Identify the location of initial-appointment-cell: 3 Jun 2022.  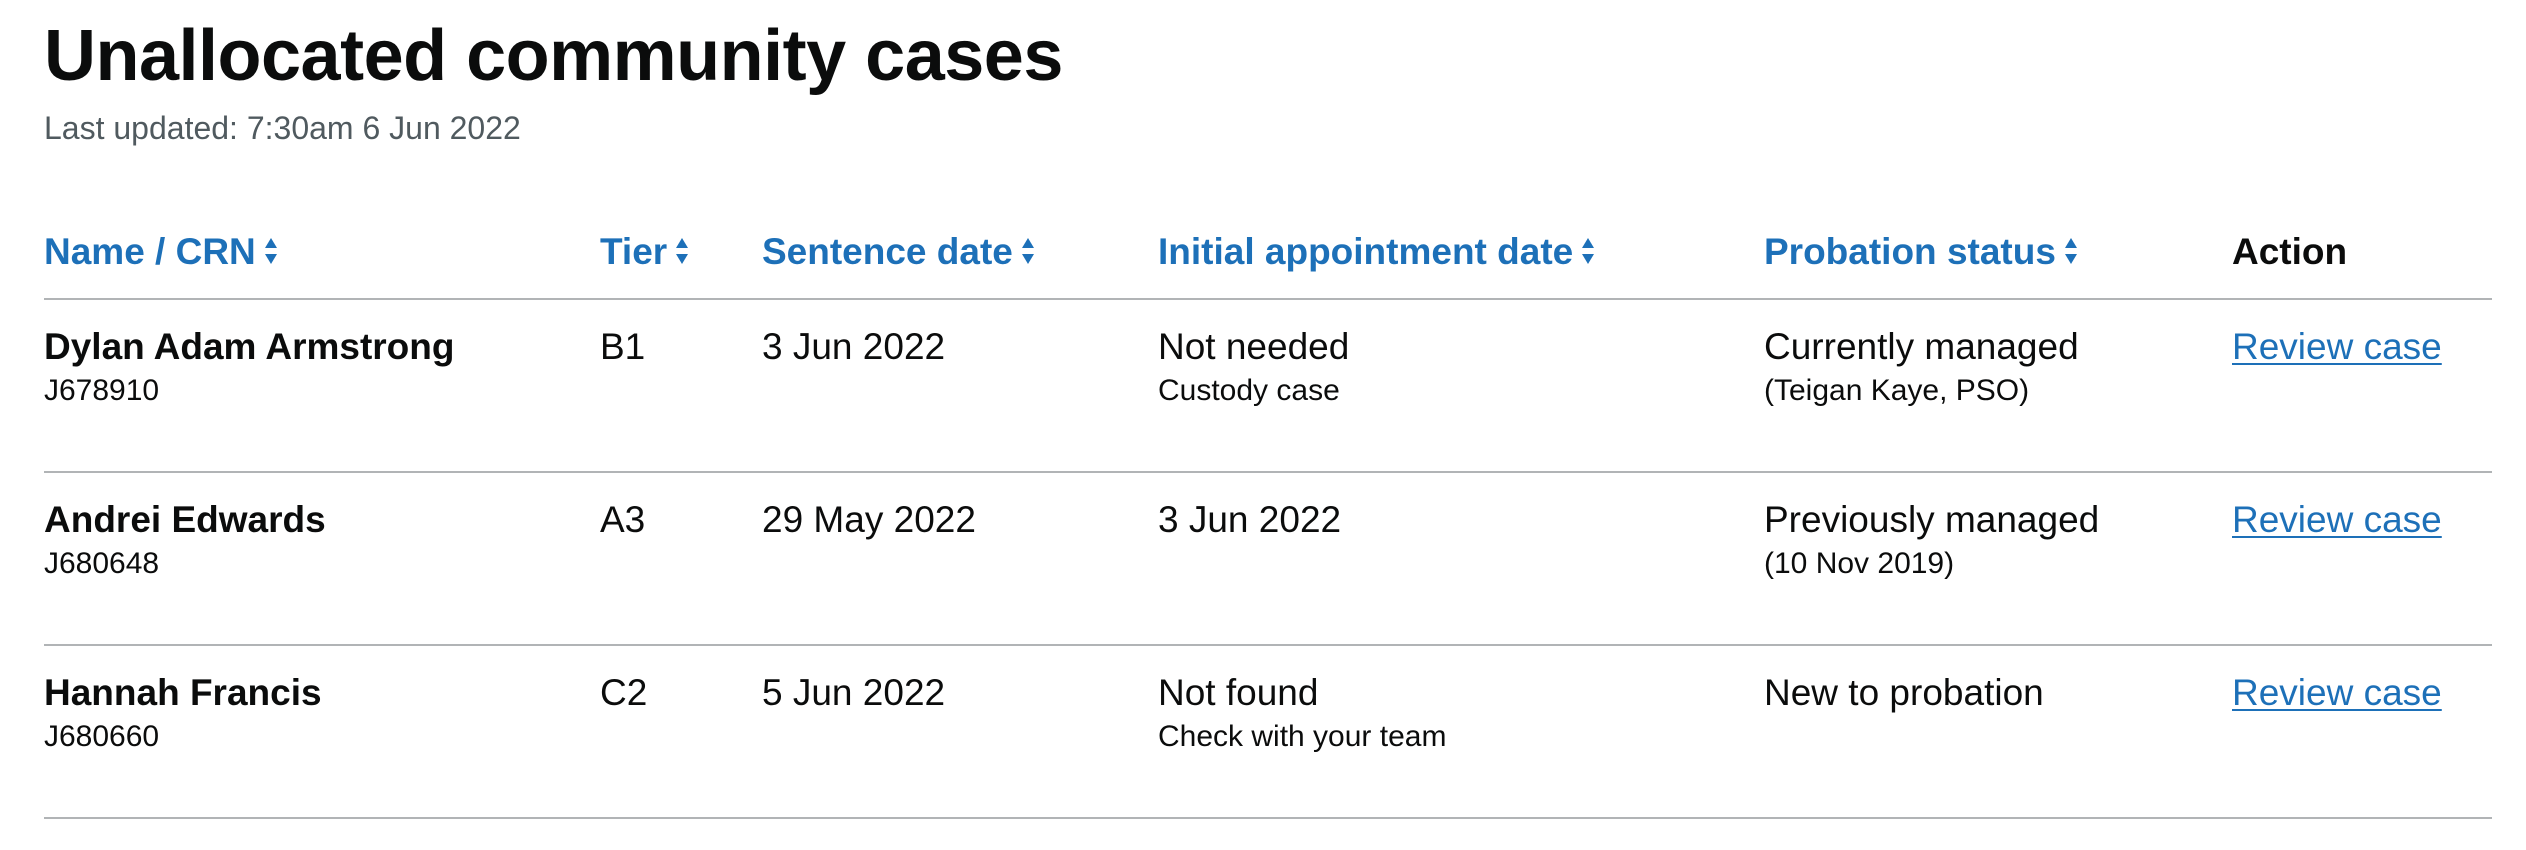
(1249, 520).